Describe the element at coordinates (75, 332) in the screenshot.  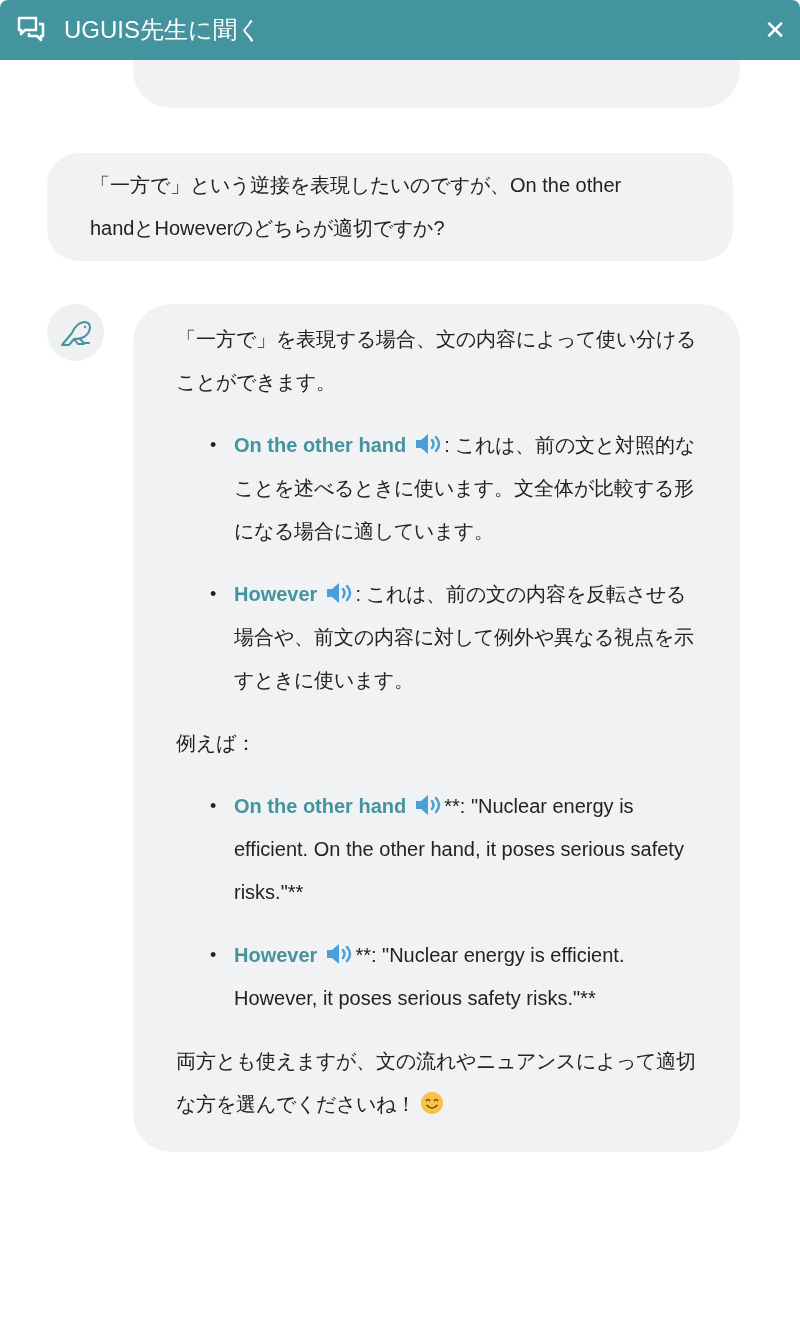
I see `bird-icon` at that location.